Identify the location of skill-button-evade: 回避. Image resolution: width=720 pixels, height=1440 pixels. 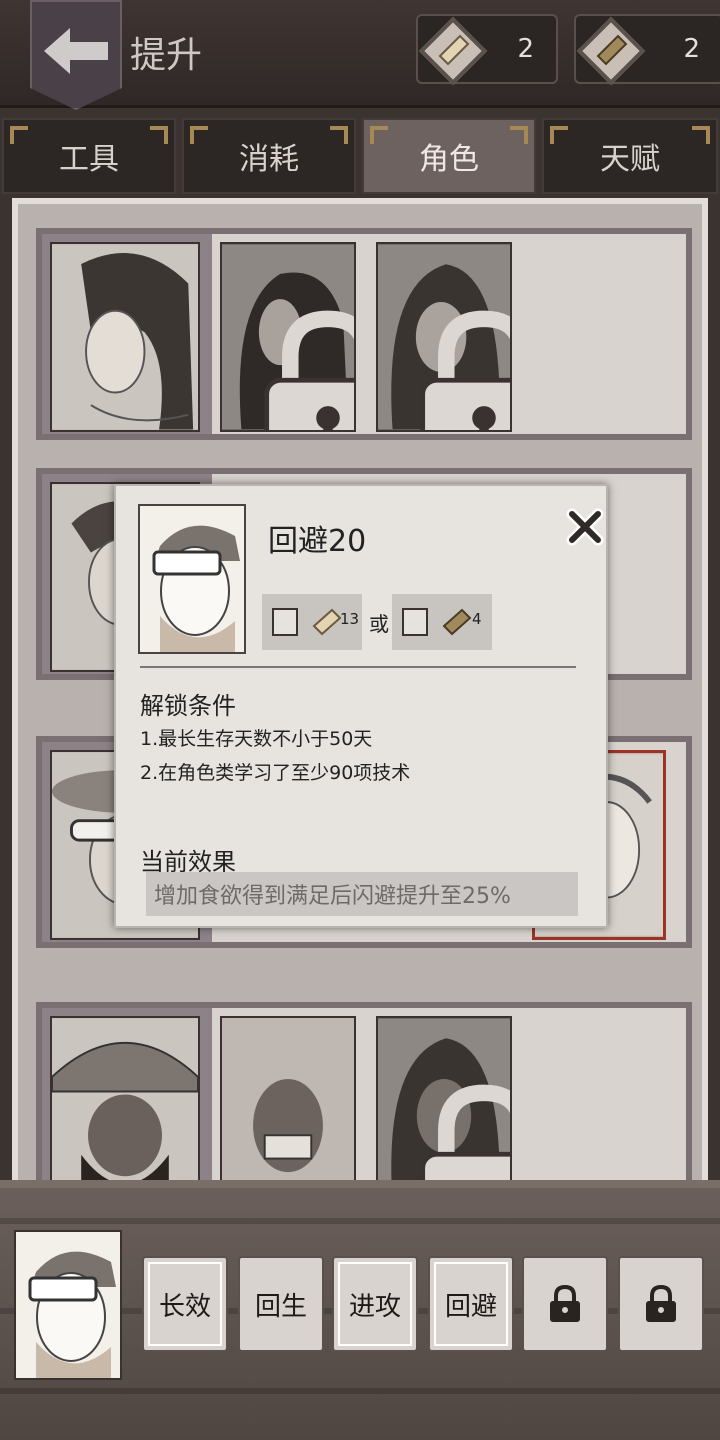
(471, 1304).